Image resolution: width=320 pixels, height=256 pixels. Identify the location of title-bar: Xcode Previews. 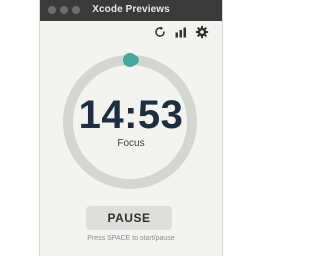
(131, 10).